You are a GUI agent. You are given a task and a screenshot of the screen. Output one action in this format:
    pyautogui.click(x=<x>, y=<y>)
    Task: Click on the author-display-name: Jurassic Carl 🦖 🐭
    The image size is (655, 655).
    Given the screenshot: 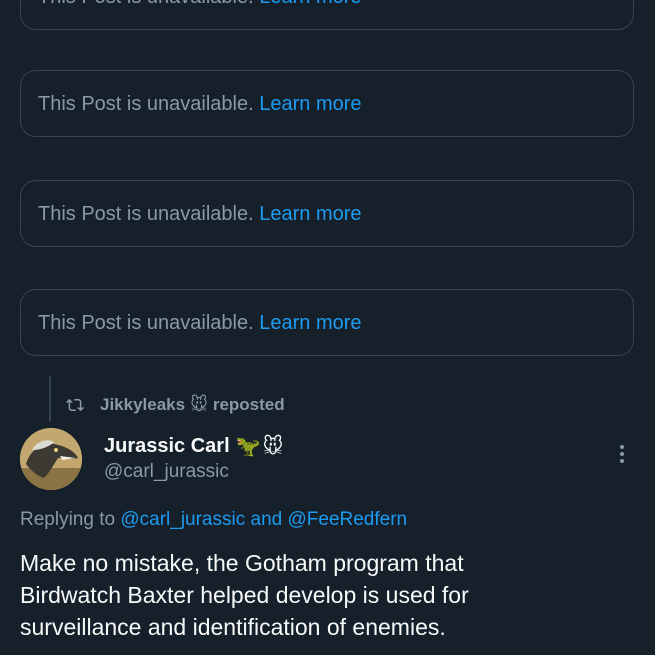 What is the action you would take?
    pyautogui.click(x=193, y=446)
    